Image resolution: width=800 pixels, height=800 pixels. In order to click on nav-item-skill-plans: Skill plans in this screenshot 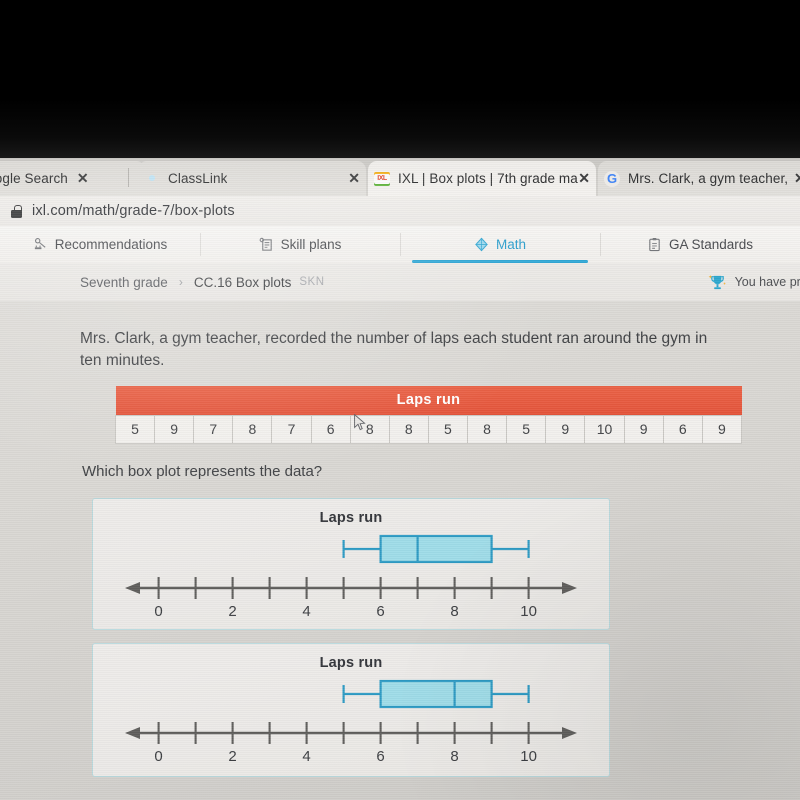, I will do `click(300, 244)`.